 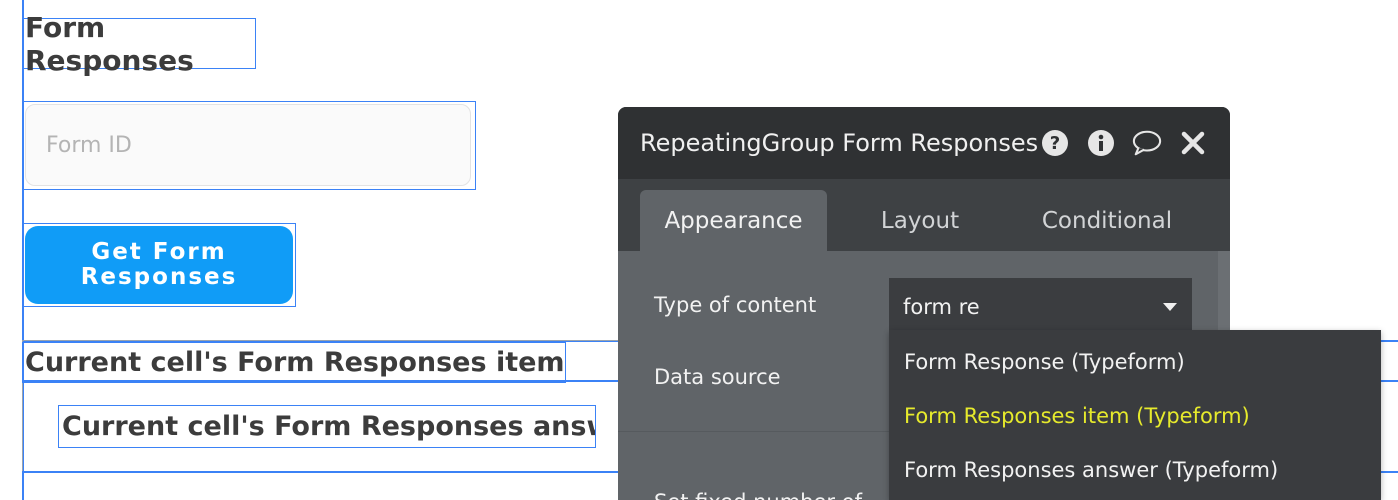 I want to click on form-id-input-frame, so click(x=249, y=145).